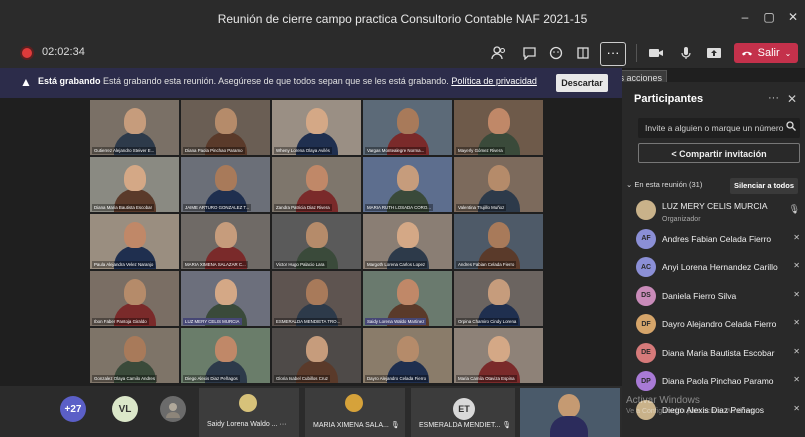  I want to click on video-tile: Gloria Isabel Cubillos Cruz, so click(316, 355).